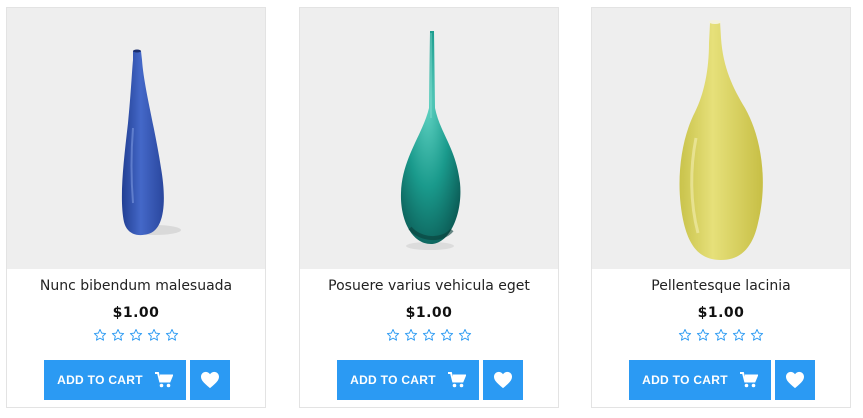  I want to click on teal-vase-image, so click(430, 140).